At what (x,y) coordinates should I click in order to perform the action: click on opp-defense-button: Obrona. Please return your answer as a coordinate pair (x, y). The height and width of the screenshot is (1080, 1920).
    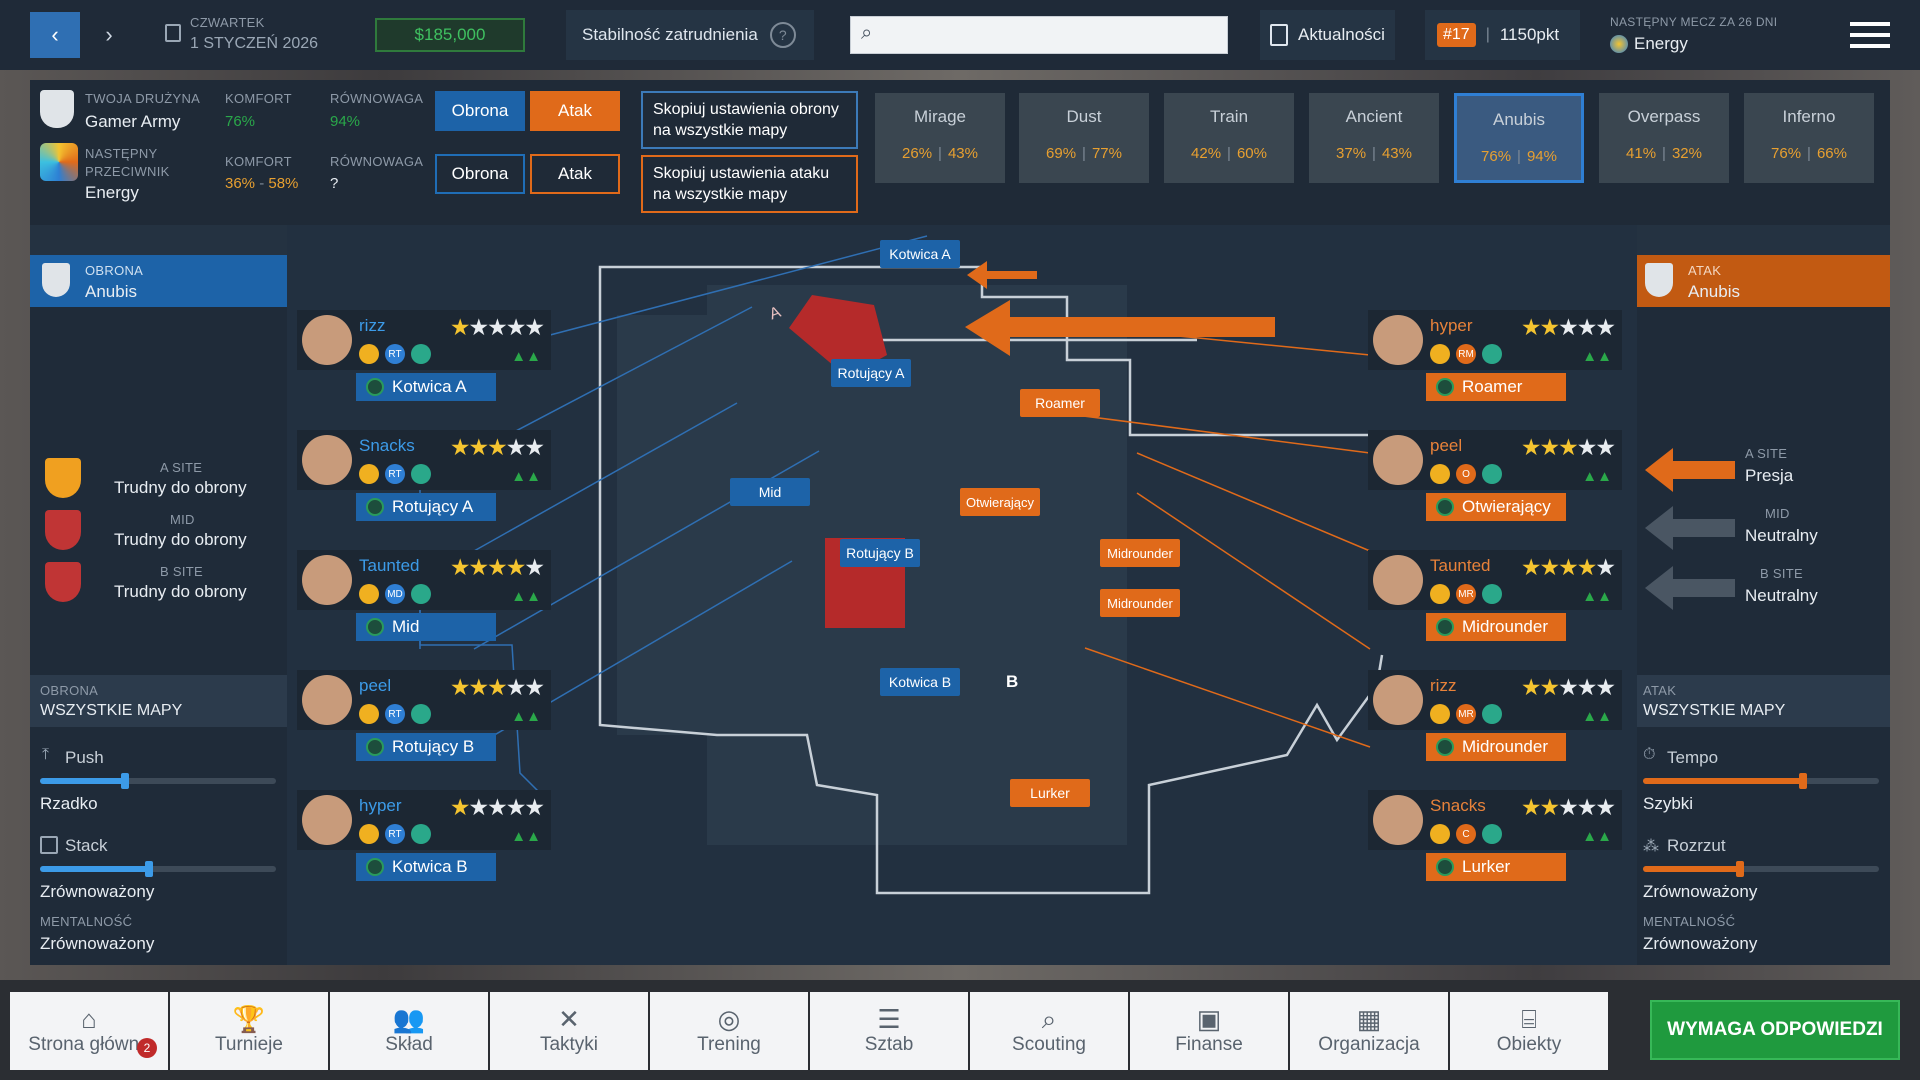
    Looking at the image, I should click on (480, 174).